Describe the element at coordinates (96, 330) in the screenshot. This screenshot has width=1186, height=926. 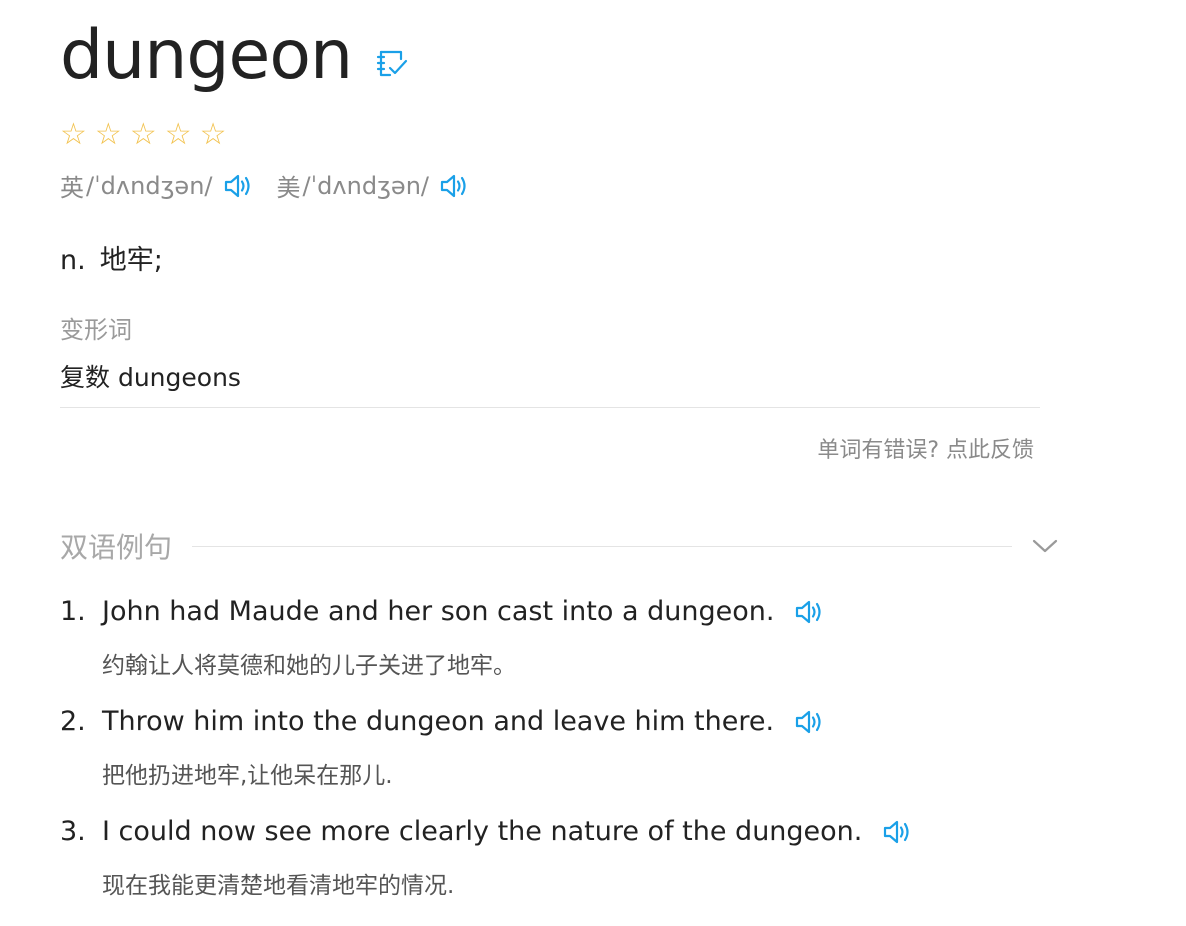
I see `word-forms-title: 变形词` at that location.